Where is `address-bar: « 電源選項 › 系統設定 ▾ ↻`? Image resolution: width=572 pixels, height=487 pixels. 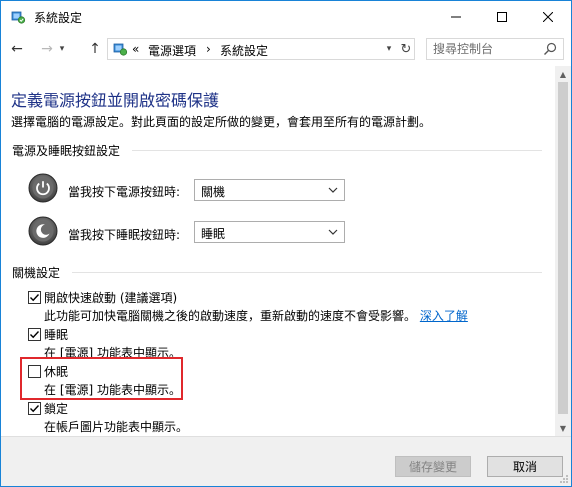 address-bar: « 電源選項 › 系統設定 ▾ ↻ is located at coordinates (261, 49).